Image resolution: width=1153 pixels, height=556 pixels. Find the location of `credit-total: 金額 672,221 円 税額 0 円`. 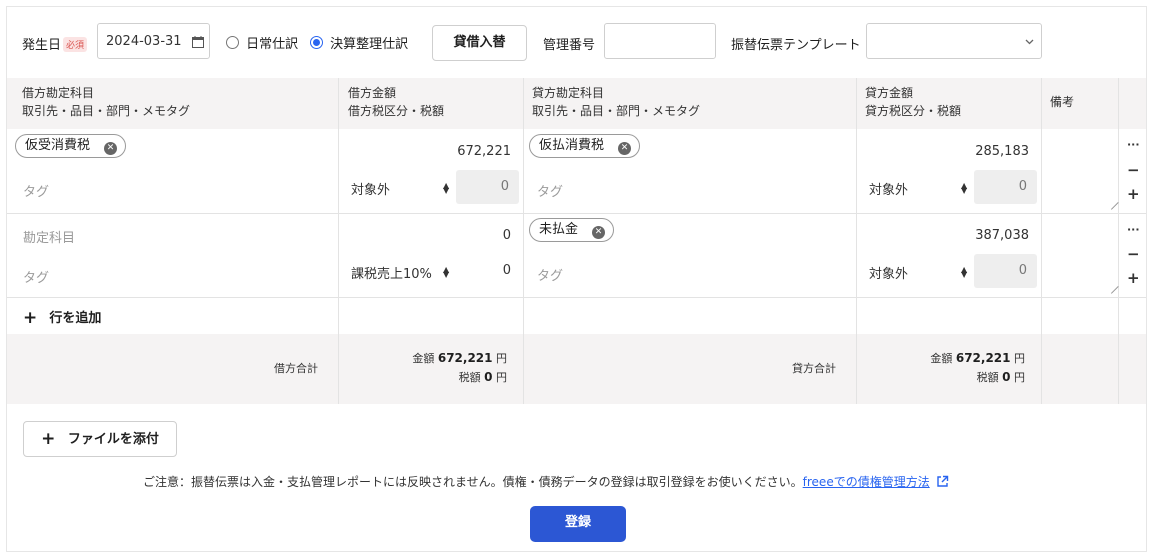

credit-total: 金額 672,221 円 税額 0 円 is located at coordinates (945, 368).